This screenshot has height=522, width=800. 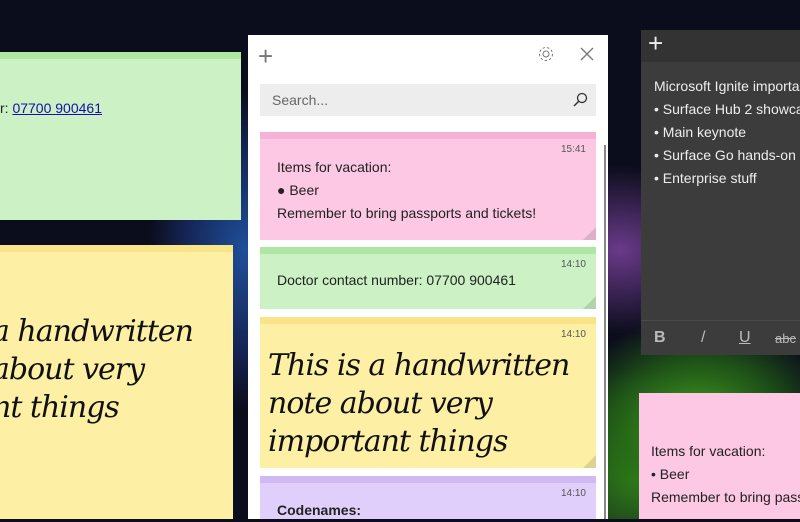 I want to click on note-timestamp: 15:41, so click(x=573, y=149).